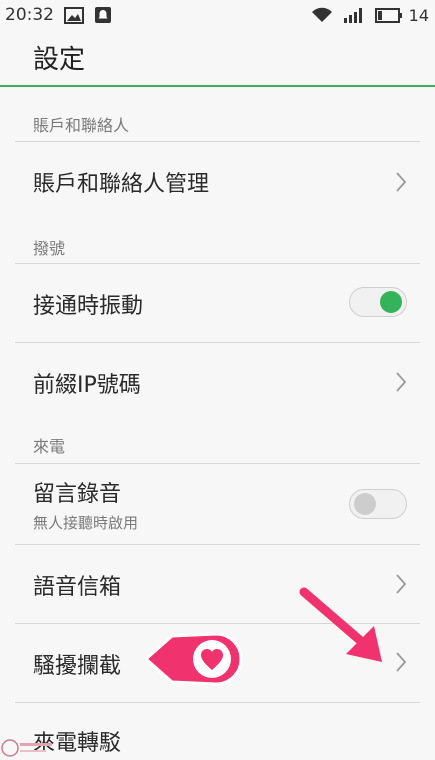 The image size is (435, 760). I want to click on row-subtitle: 無人接聽時啟用, so click(86, 523).